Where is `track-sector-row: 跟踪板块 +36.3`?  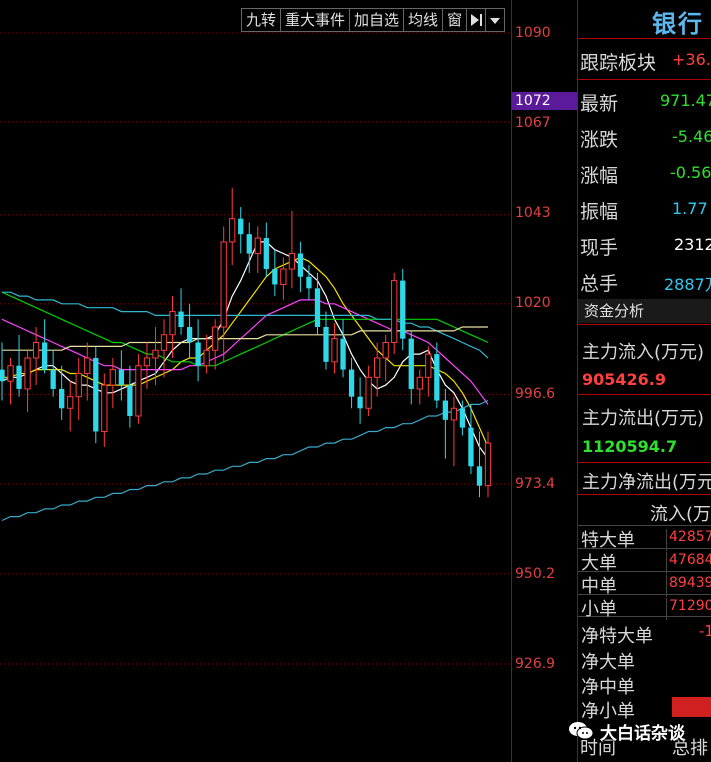 track-sector-row: 跟踪板块 +36.3 is located at coordinates (645, 63).